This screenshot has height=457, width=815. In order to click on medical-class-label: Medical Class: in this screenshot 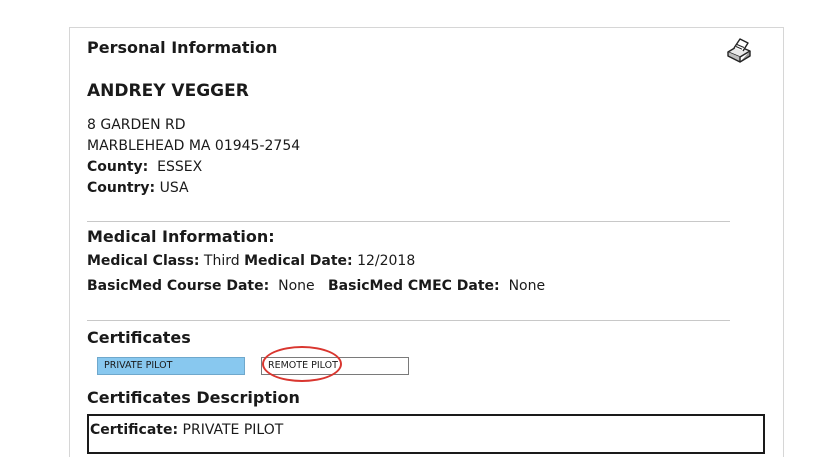, I will do `click(143, 261)`.